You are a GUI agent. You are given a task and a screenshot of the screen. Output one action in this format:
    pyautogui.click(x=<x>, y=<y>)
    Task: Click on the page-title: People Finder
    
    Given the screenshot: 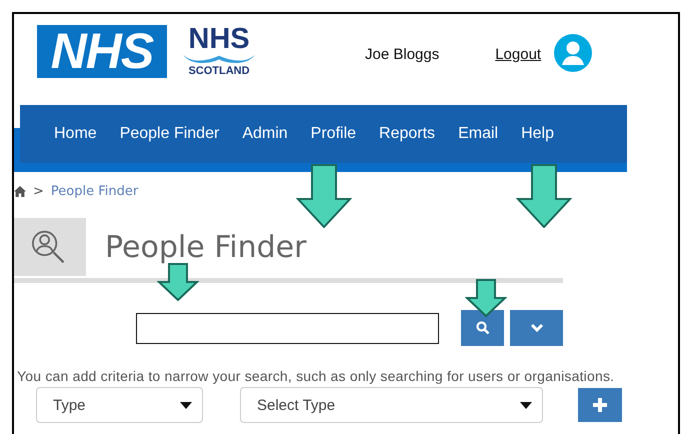 What is the action you would take?
    pyautogui.click(x=205, y=247)
    